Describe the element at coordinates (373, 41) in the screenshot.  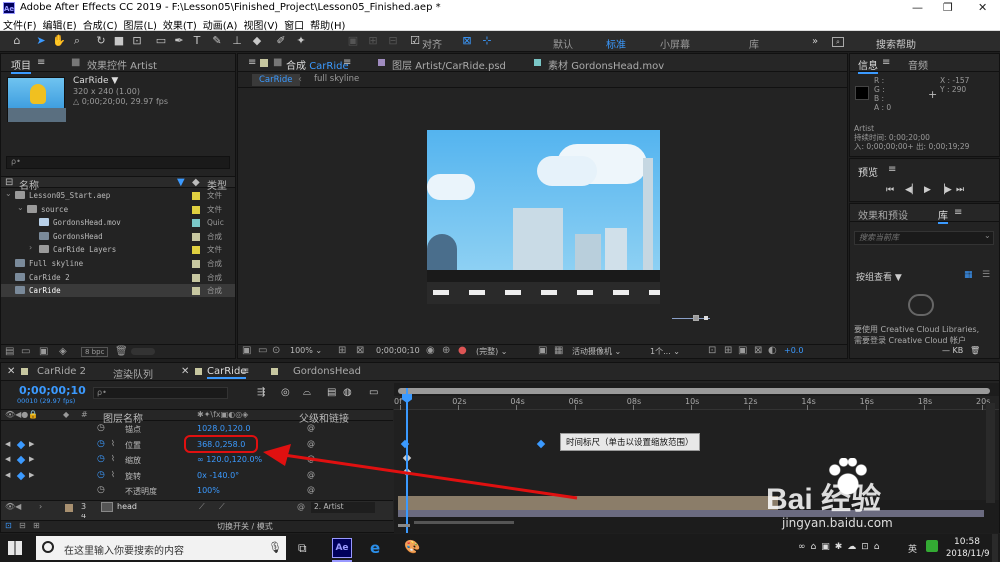
I see `axis-world-icon: ⊞` at that location.